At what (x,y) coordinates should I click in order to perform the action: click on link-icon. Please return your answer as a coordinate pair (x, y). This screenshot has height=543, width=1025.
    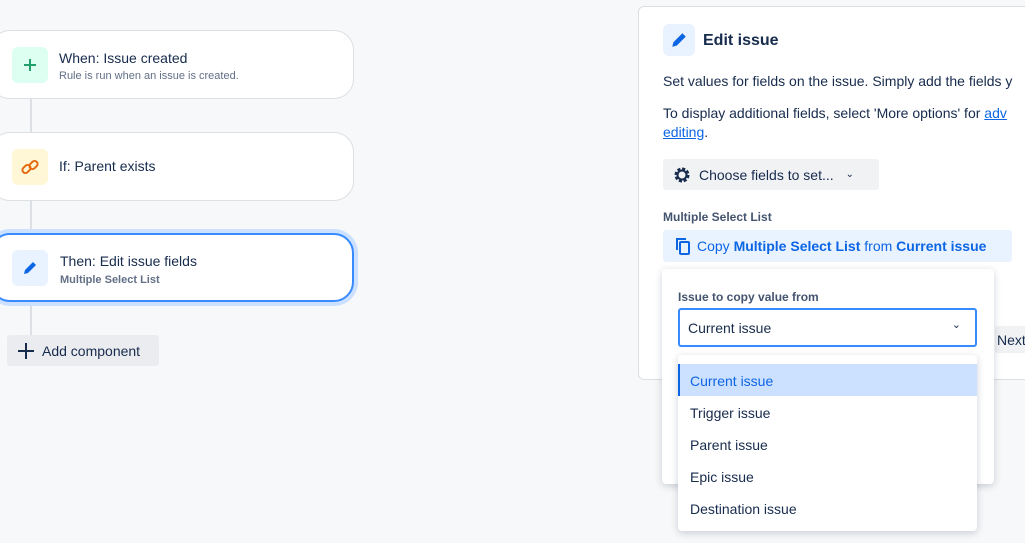
    Looking at the image, I should click on (30, 167).